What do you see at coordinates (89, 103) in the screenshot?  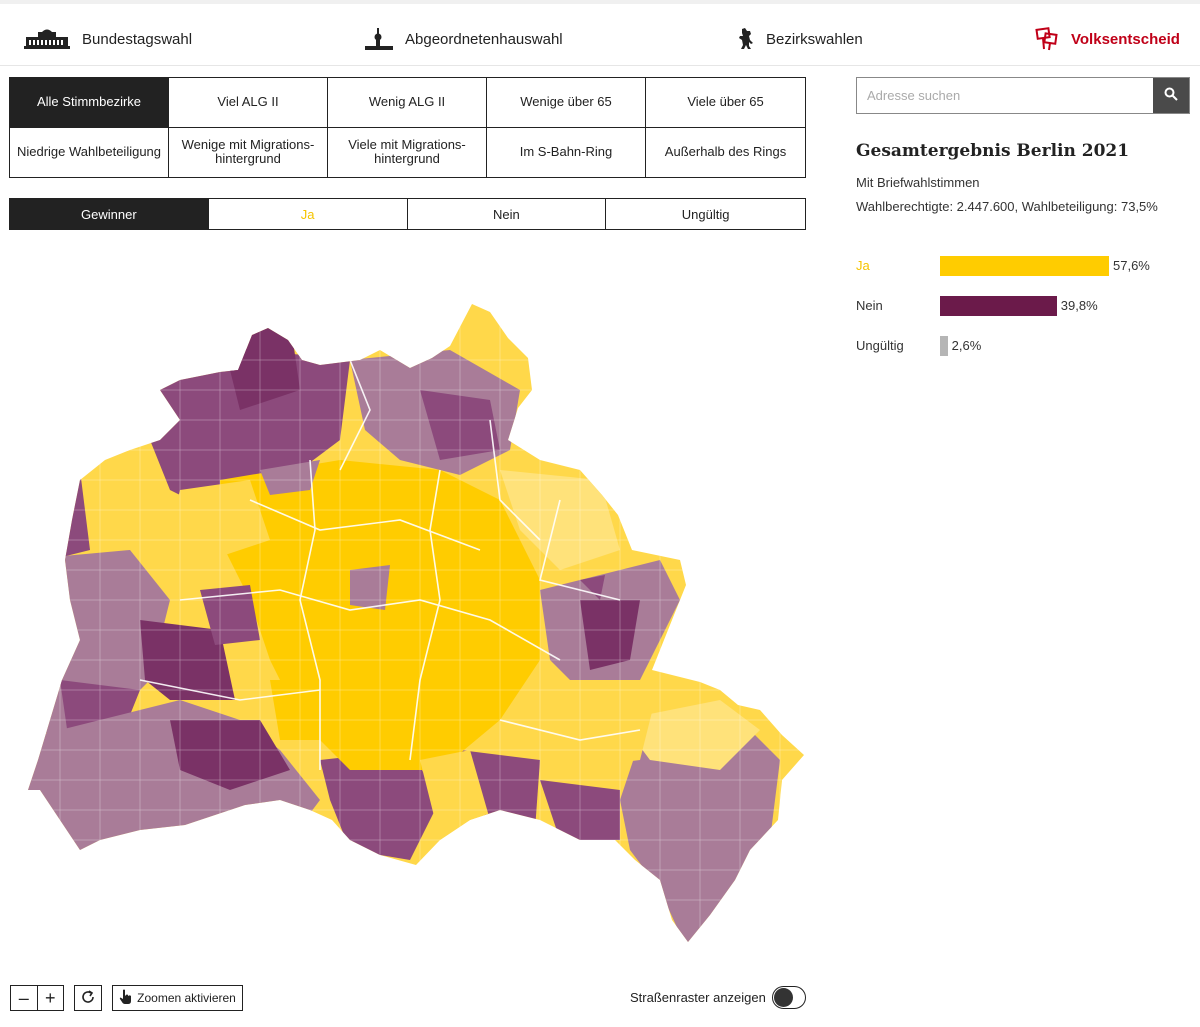 I see `filter-alle-stimmbezirke: Alle Stimmbezirke` at bounding box center [89, 103].